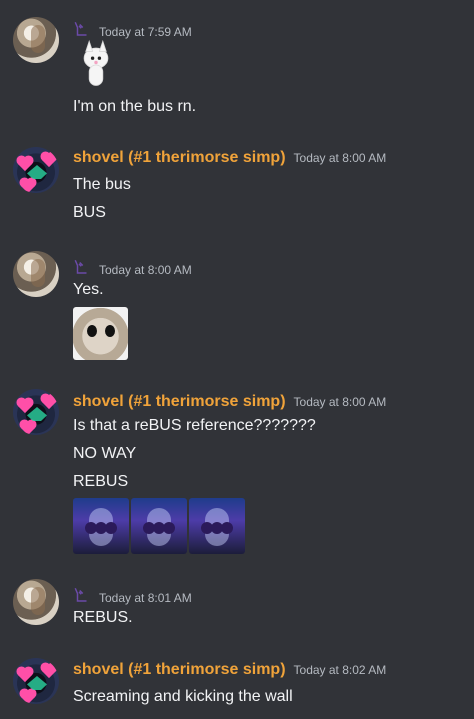 This screenshot has width=474, height=719. I want to click on message-text: The bus, so click(102, 184).